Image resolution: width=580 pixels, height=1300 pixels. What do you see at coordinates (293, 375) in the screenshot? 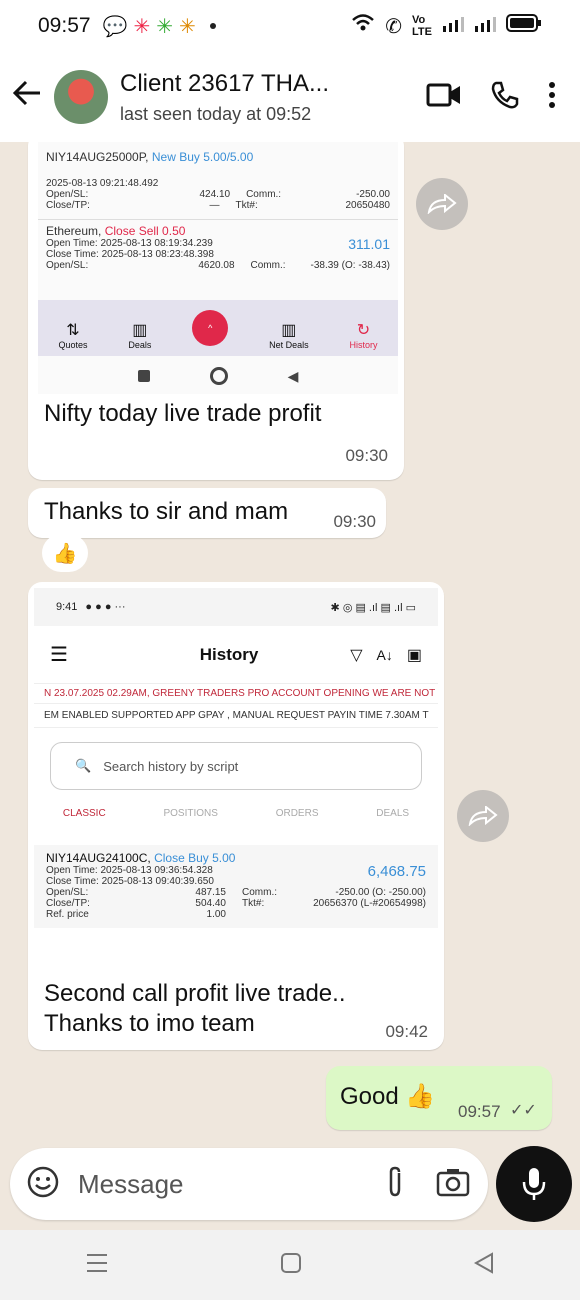
I see `back-nav-icon: ◀` at bounding box center [293, 375].